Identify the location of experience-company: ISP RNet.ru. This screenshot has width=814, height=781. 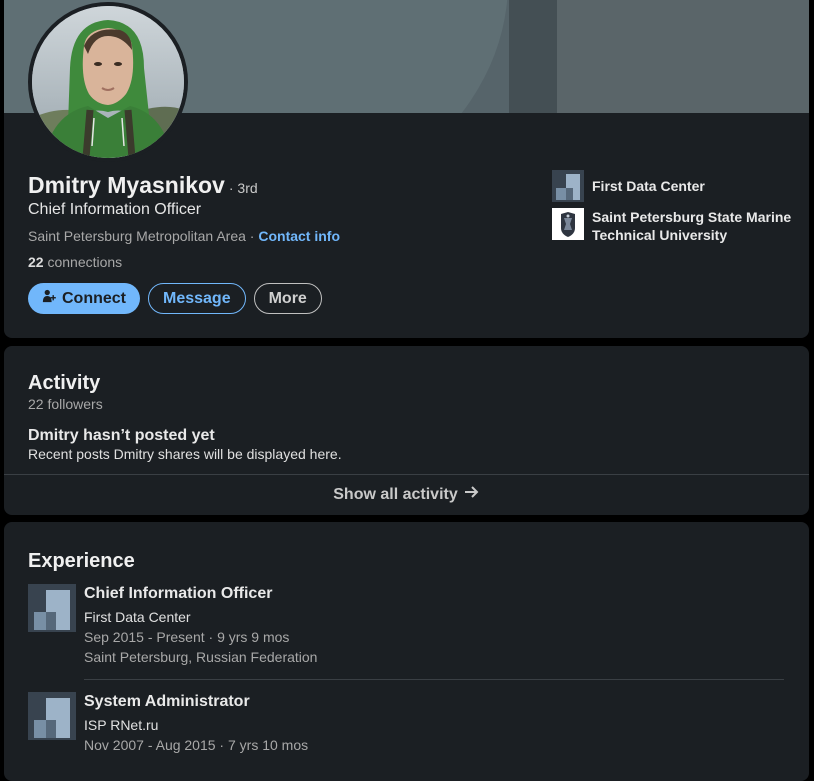
(121, 725).